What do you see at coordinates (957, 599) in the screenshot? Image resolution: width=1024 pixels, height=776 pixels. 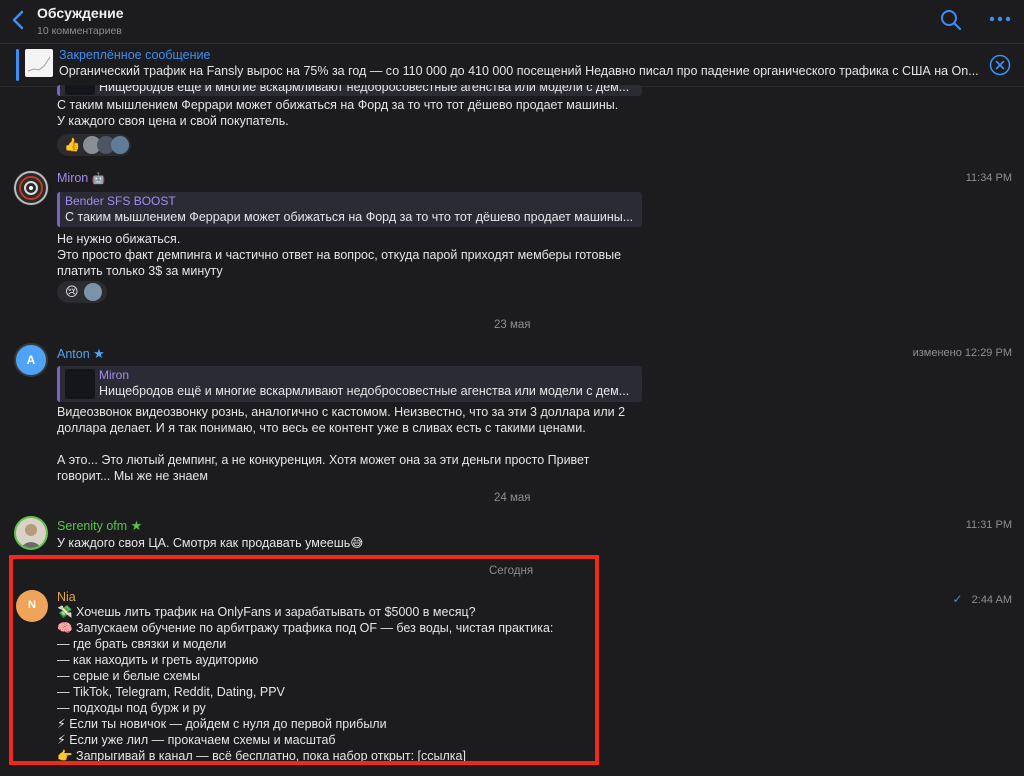 I see `sent-check-icon: ✓` at bounding box center [957, 599].